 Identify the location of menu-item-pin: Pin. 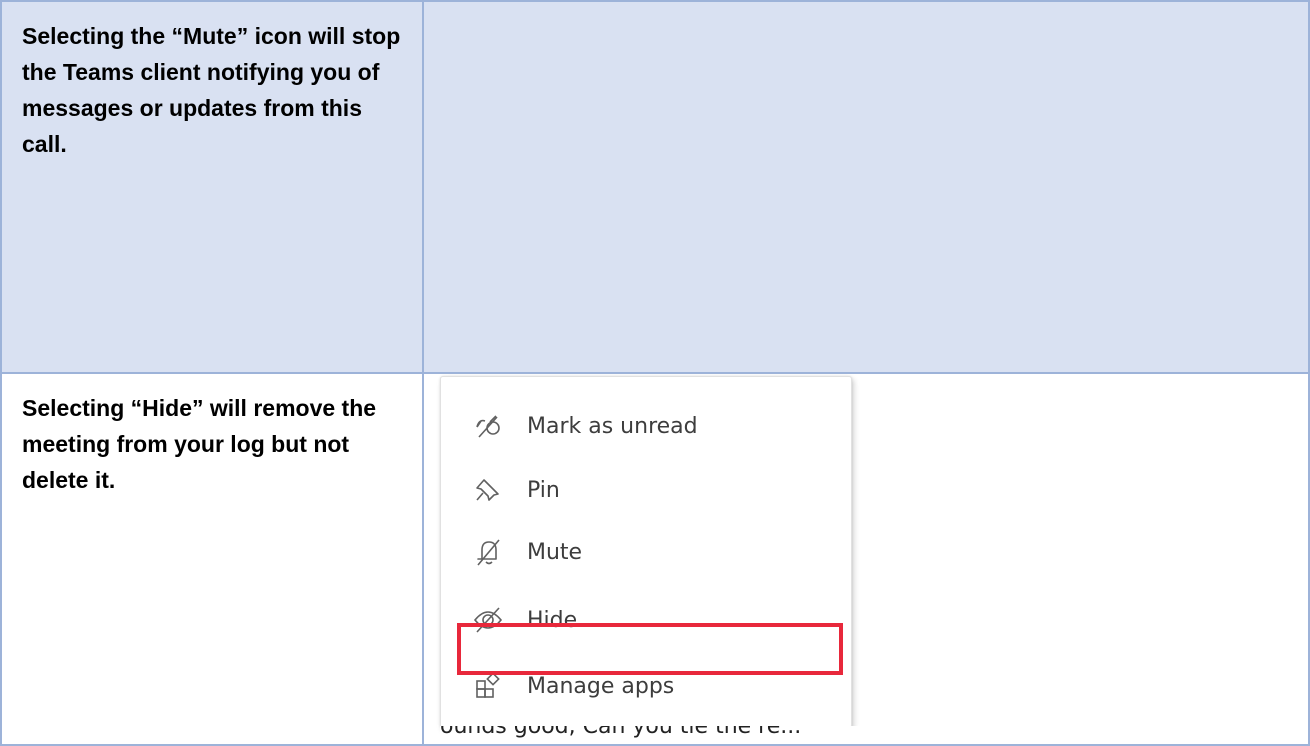
(646, 490).